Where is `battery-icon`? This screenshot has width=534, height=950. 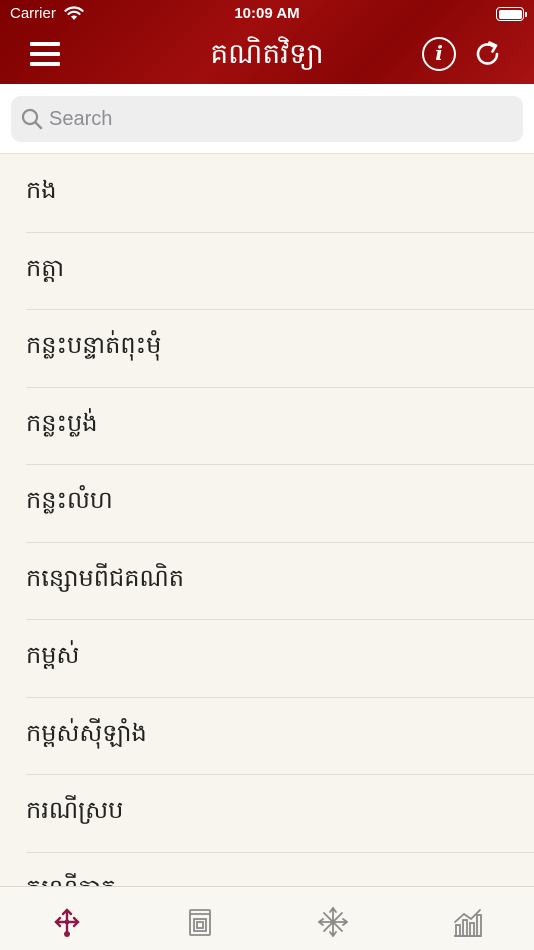 battery-icon is located at coordinates (511, 14).